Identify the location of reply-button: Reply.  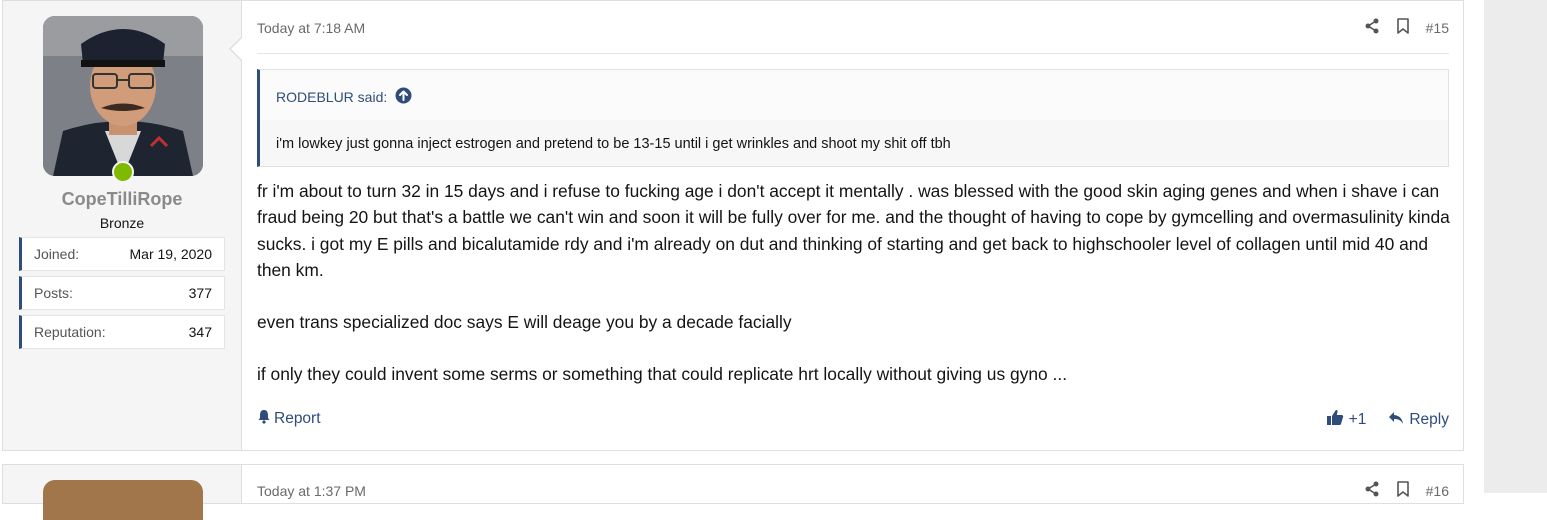
(1418, 420).